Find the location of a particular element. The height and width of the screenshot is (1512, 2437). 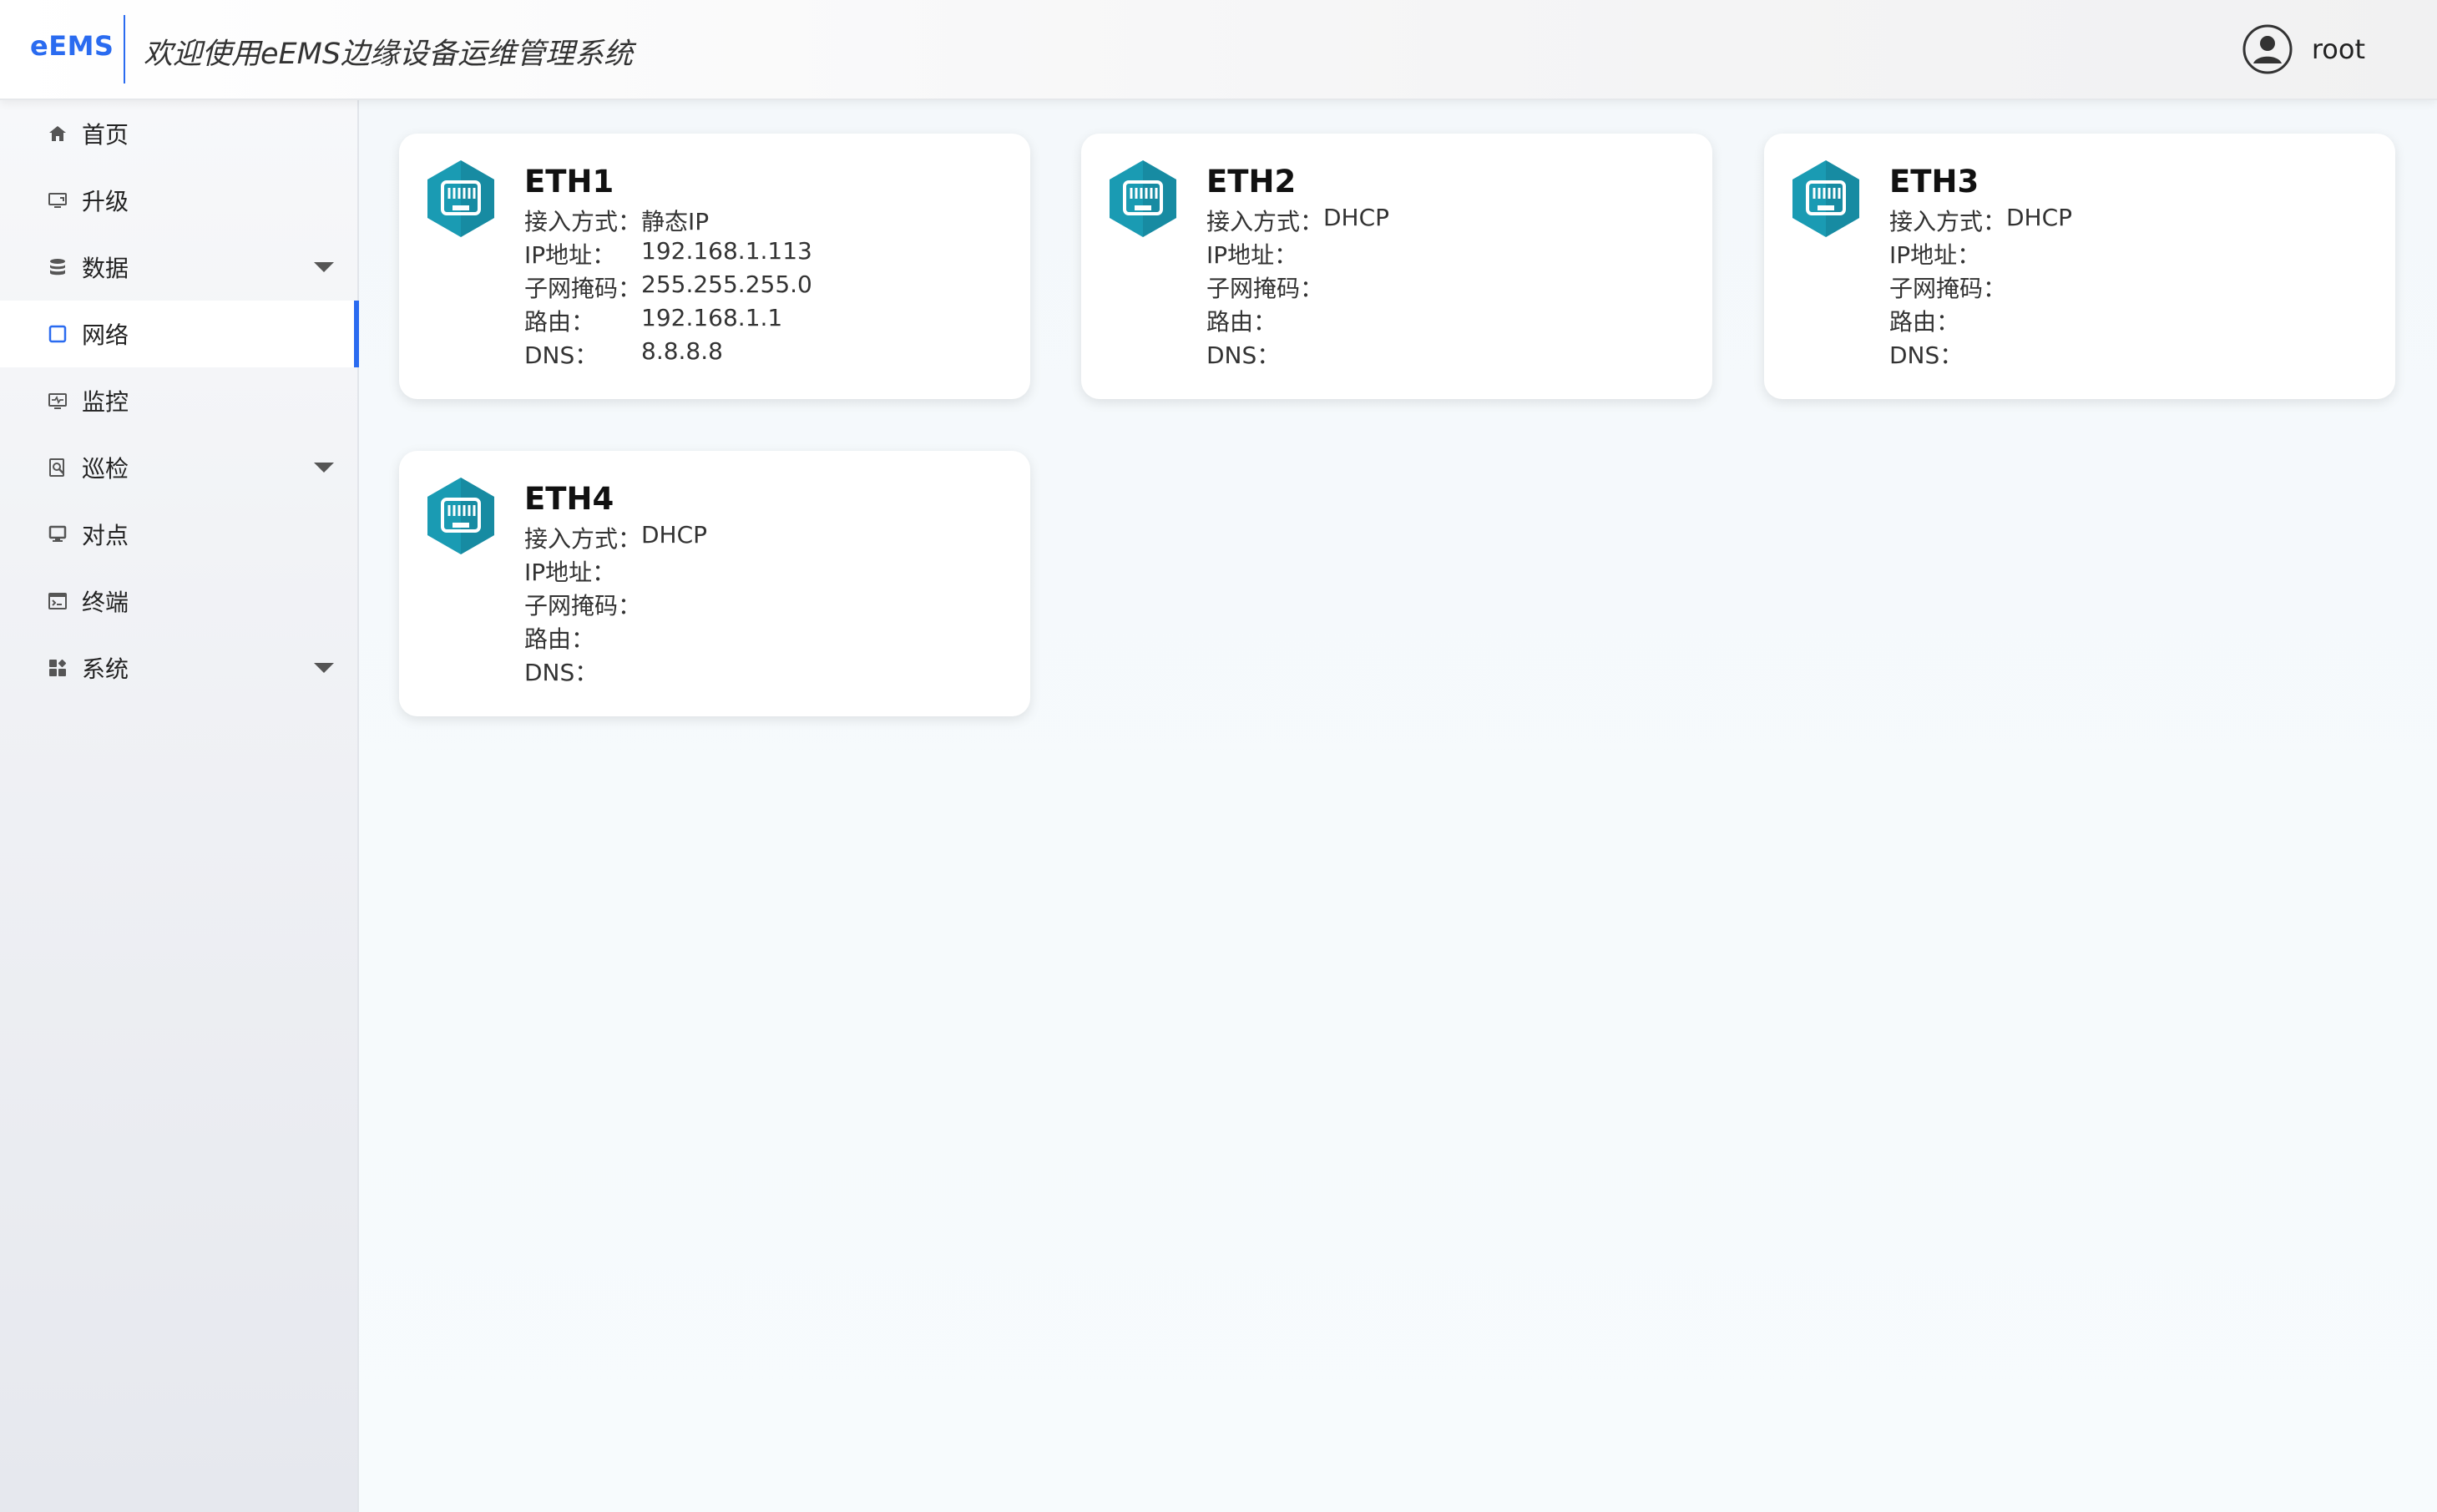

network-card-eth3: ETH3 接入方式： DHCP IP地址： 子网掩码： 路由： DNS： is located at coordinates (2079, 267).